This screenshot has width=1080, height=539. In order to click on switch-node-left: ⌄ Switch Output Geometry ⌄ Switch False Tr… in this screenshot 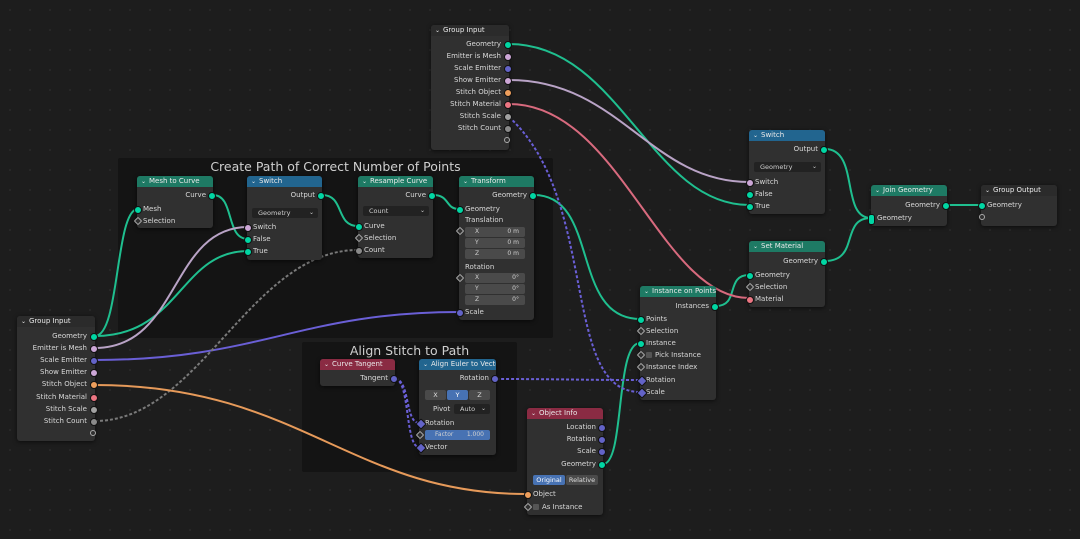, I will do `click(284, 218)`.